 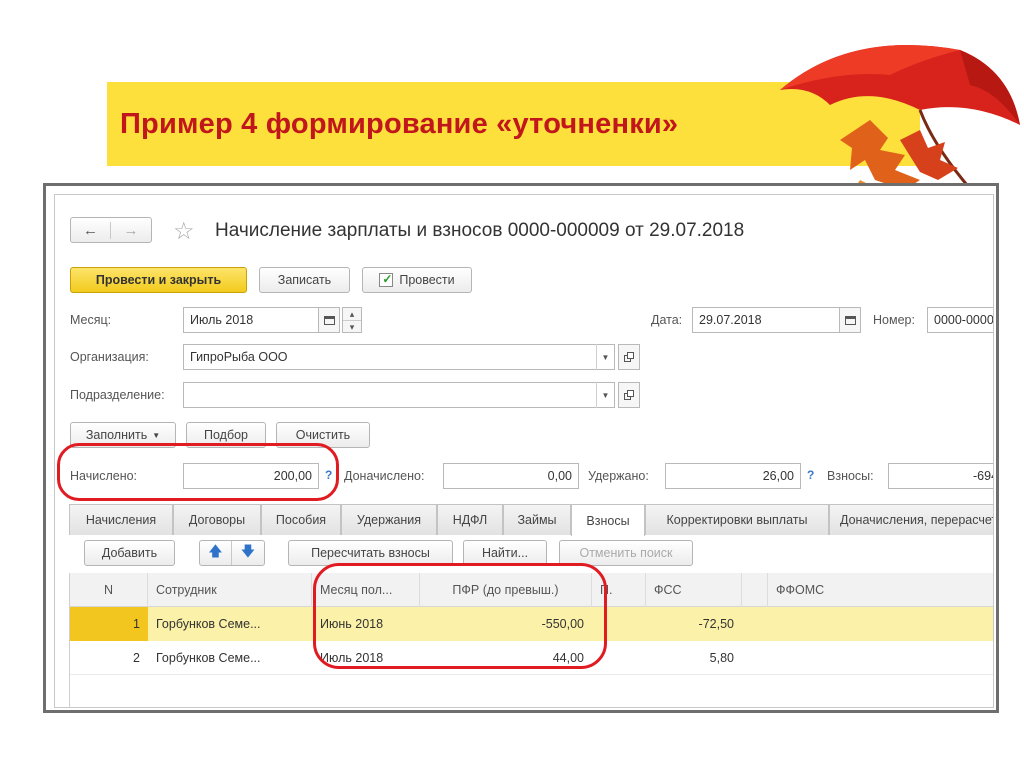 What do you see at coordinates (399, 395) in the screenshot?
I see `department-input` at bounding box center [399, 395].